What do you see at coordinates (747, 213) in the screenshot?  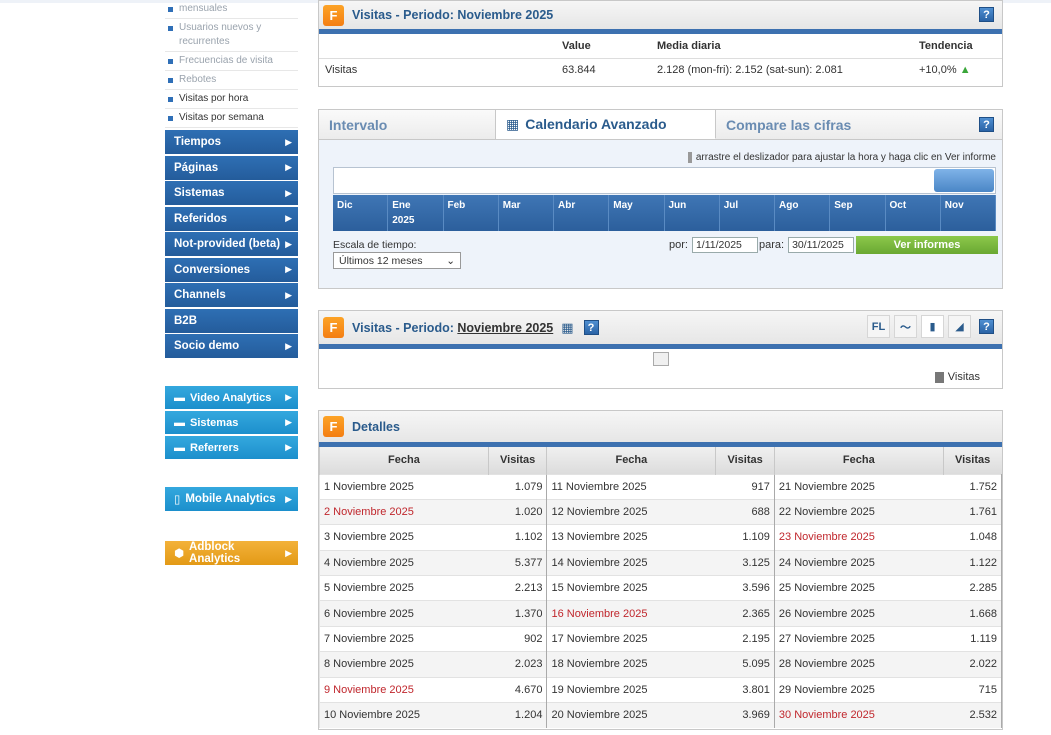 I see `timeline-month: Jul` at bounding box center [747, 213].